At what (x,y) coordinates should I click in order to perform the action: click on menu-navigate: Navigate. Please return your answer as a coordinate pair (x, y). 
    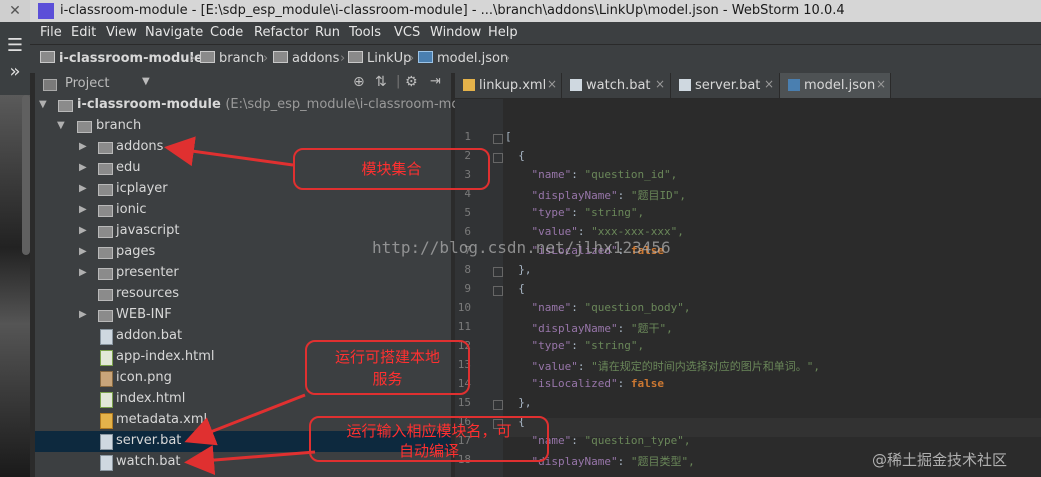
    Looking at the image, I should click on (174, 32).